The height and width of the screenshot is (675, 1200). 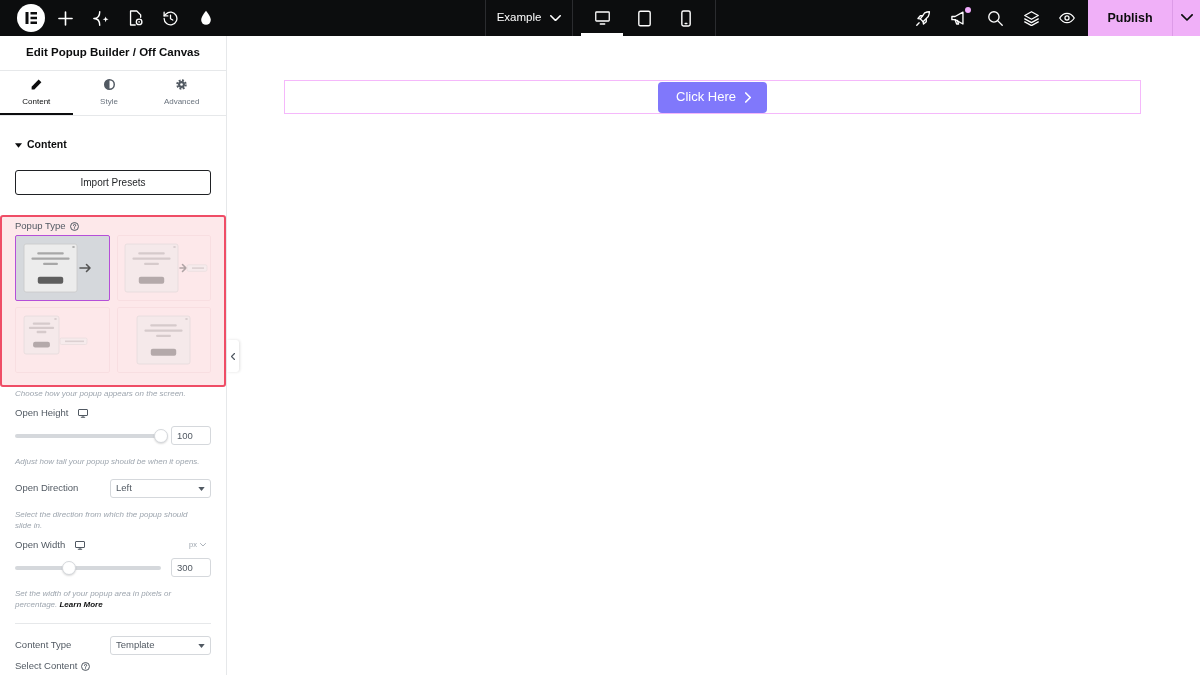 I want to click on number-field: 100, so click(x=191, y=435).